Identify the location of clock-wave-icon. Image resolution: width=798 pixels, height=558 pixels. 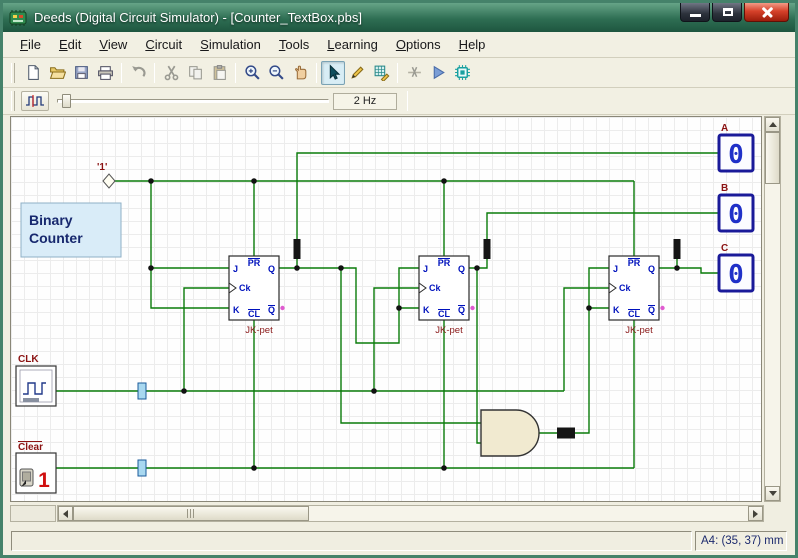
(35, 101).